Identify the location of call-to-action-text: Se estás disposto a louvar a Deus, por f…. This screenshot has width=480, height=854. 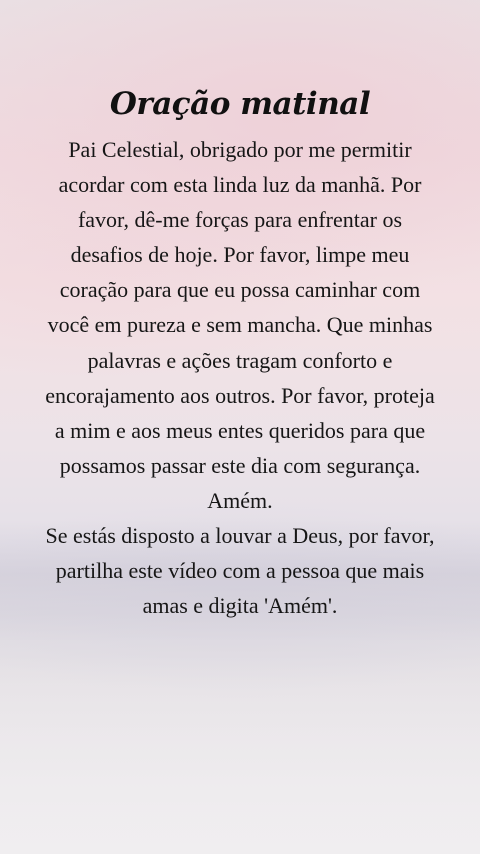
(240, 571).